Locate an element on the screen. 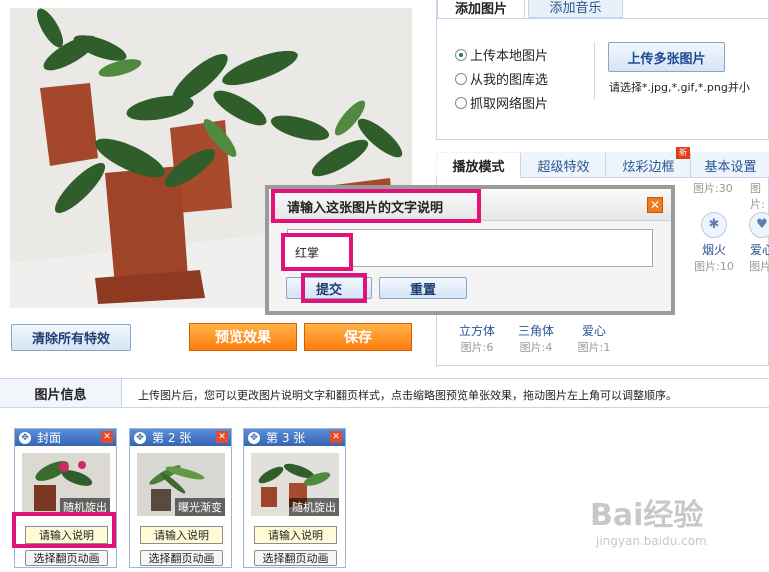  thumbnail-image: 曝光渐变 is located at coordinates (181, 484).